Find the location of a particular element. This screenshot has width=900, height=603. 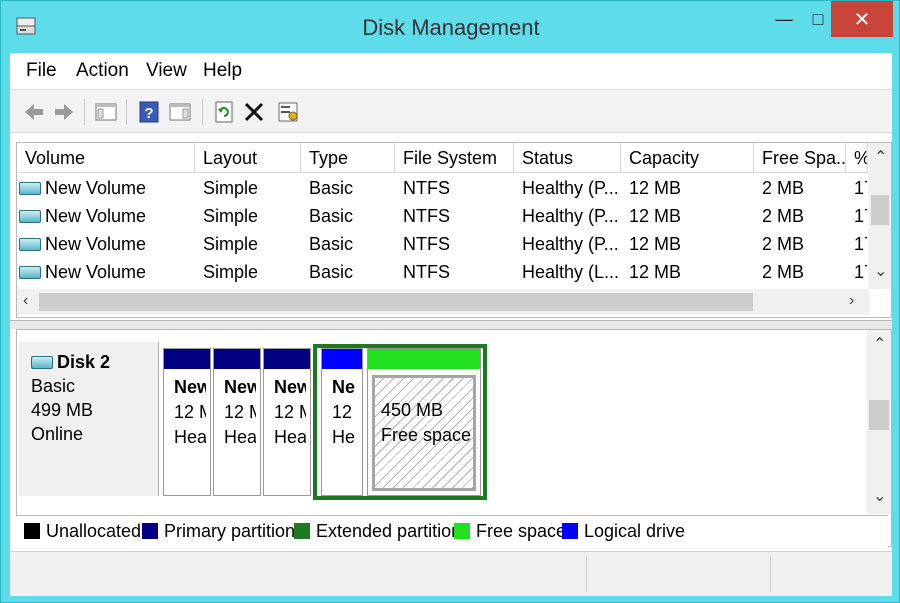

volume-icon is located at coordinates (30, 188).